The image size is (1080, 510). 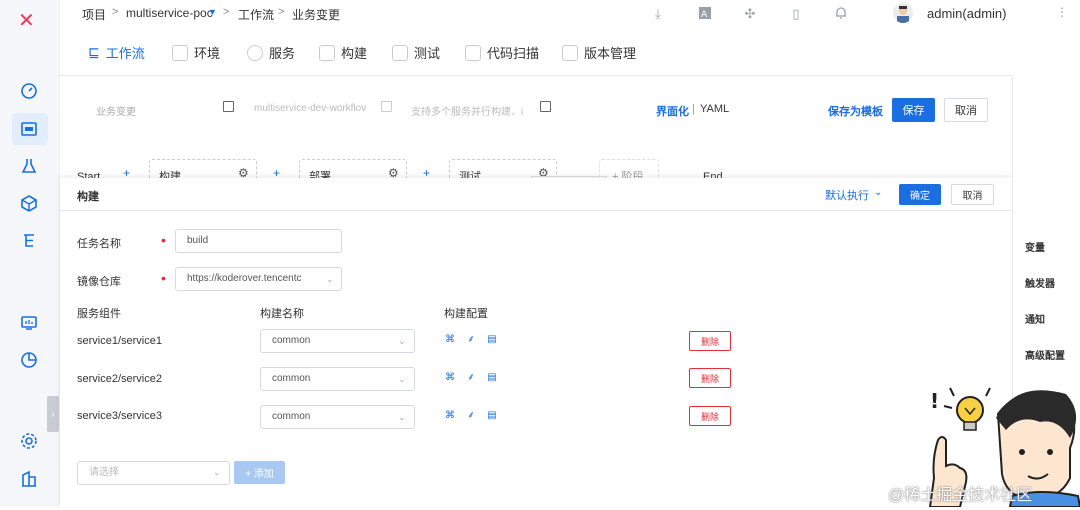 What do you see at coordinates (26, 20) in the screenshot?
I see `logo: ✕` at bounding box center [26, 20].